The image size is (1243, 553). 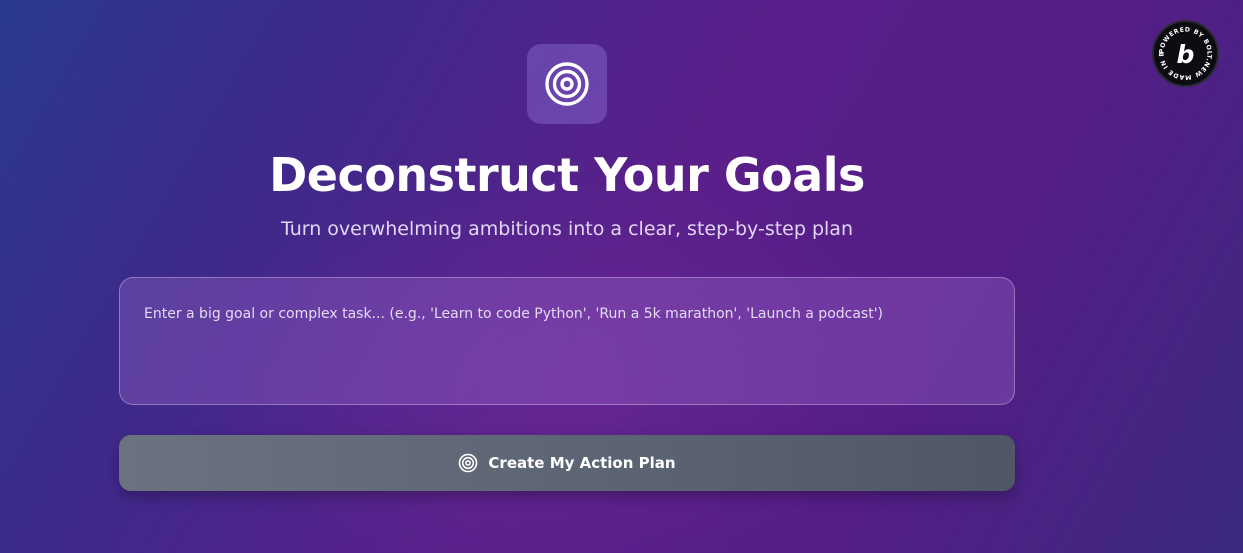 I want to click on create-action-plan-button: Create My Action Plan, so click(x=567, y=463).